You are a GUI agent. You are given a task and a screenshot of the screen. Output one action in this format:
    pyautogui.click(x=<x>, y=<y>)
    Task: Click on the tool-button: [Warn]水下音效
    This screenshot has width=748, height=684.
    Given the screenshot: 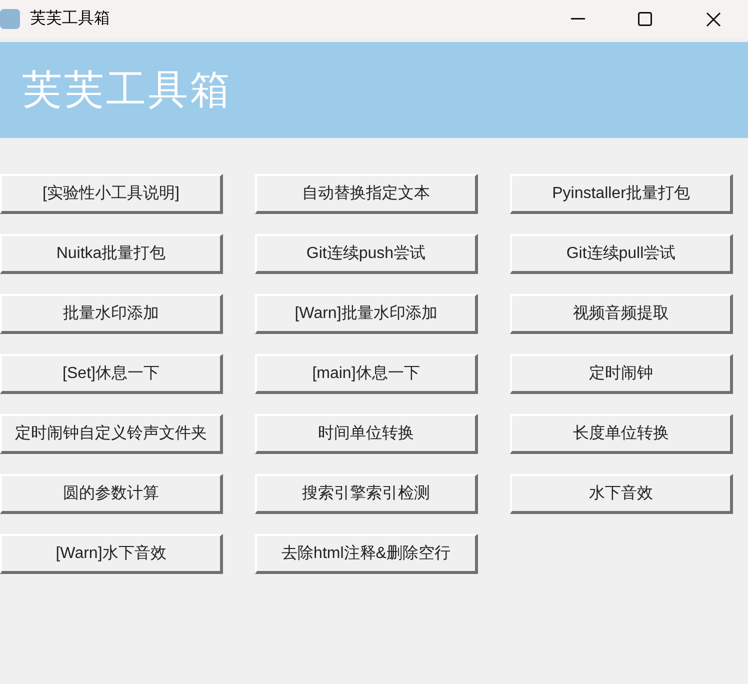 What is the action you would take?
    pyautogui.click(x=111, y=554)
    